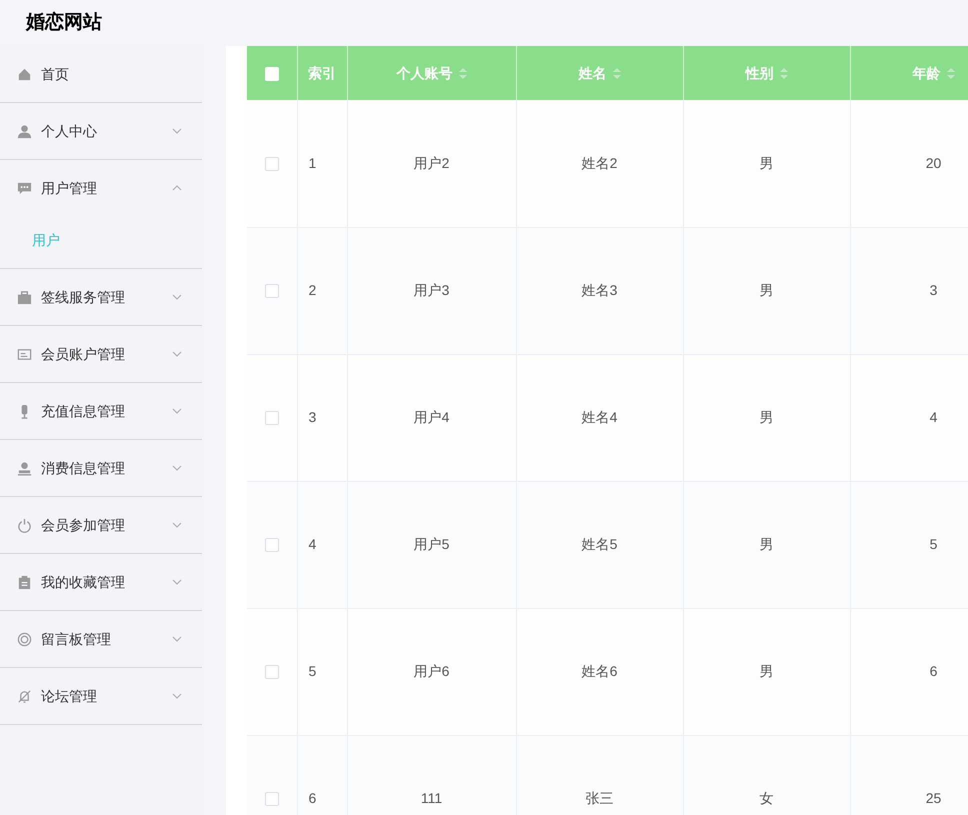 This screenshot has height=815, width=968. I want to click on bell-off-icon, so click(24, 696).